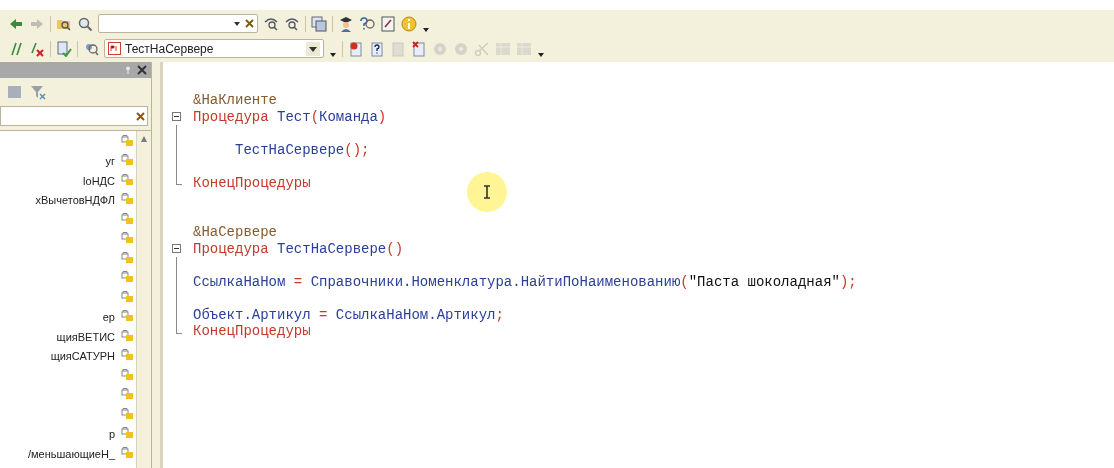 The width and height of the screenshot is (1114, 468). What do you see at coordinates (108, 317) in the screenshot?
I see `tree-item: ер` at bounding box center [108, 317].